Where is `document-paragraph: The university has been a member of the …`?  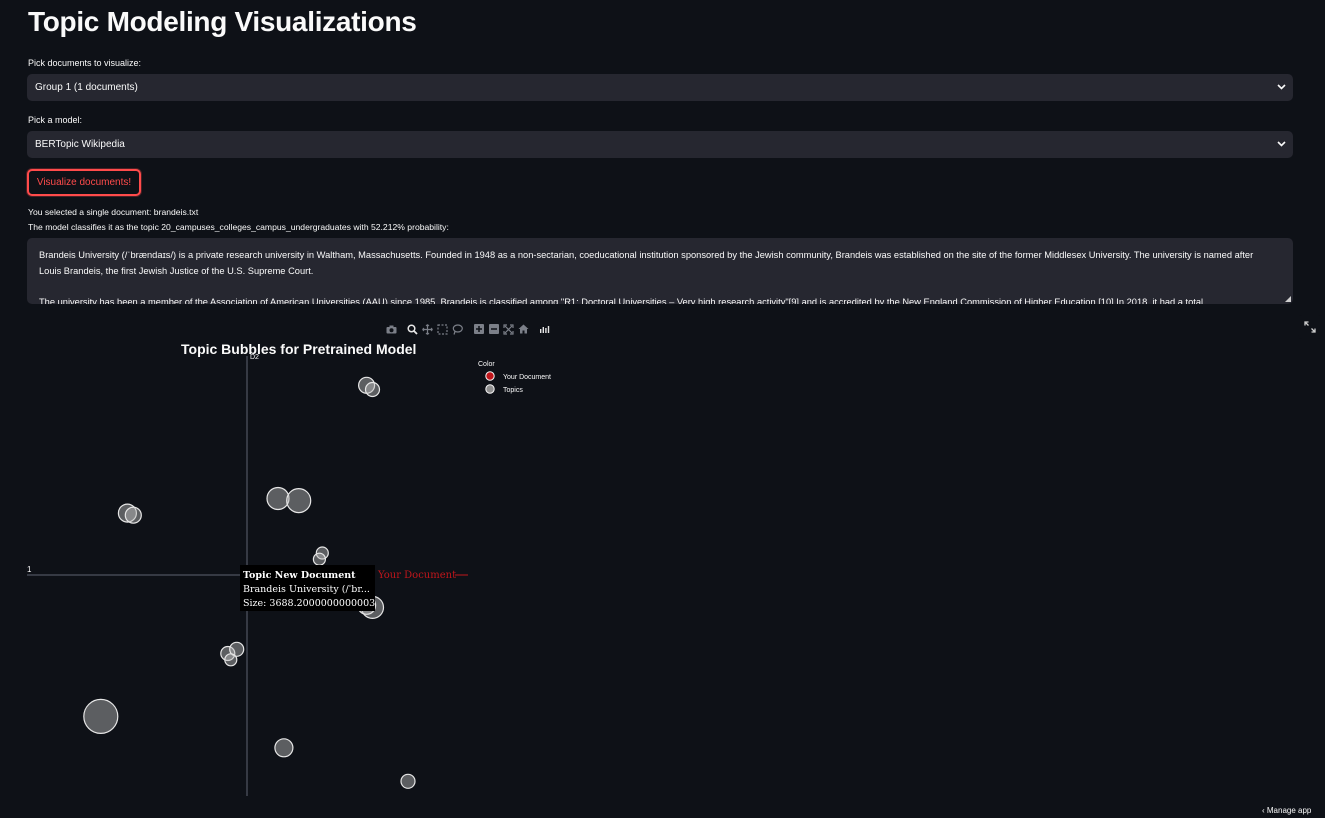
document-paragraph: The university has been a member of the … is located at coordinates (621, 300).